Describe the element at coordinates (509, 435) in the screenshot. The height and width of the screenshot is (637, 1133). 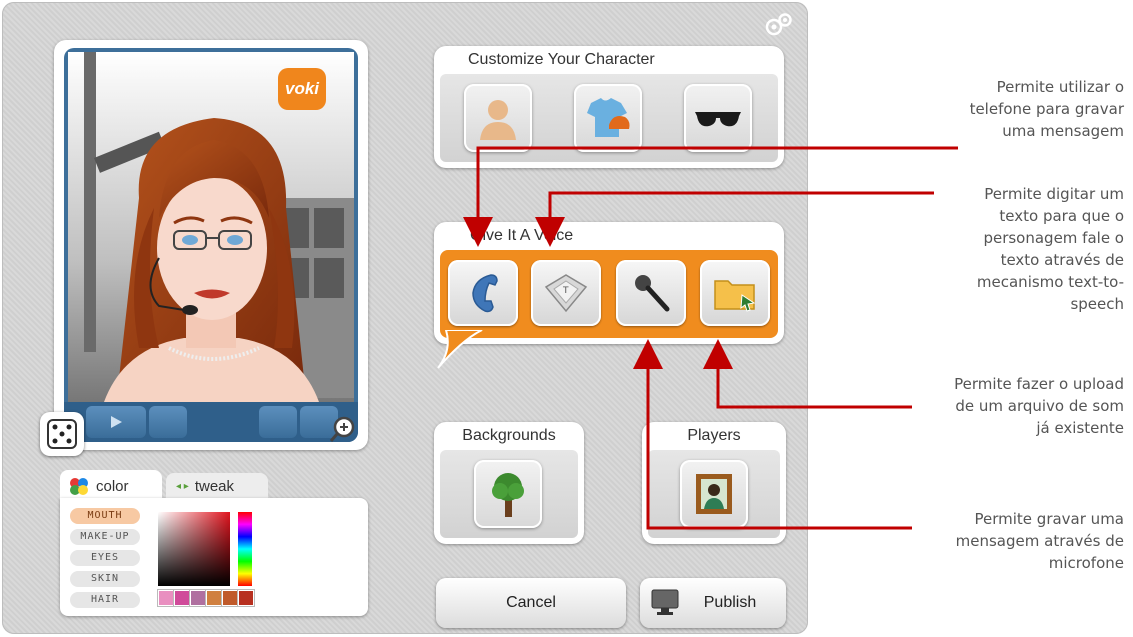
I see `backgrounds-title: Backgrounds` at that location.